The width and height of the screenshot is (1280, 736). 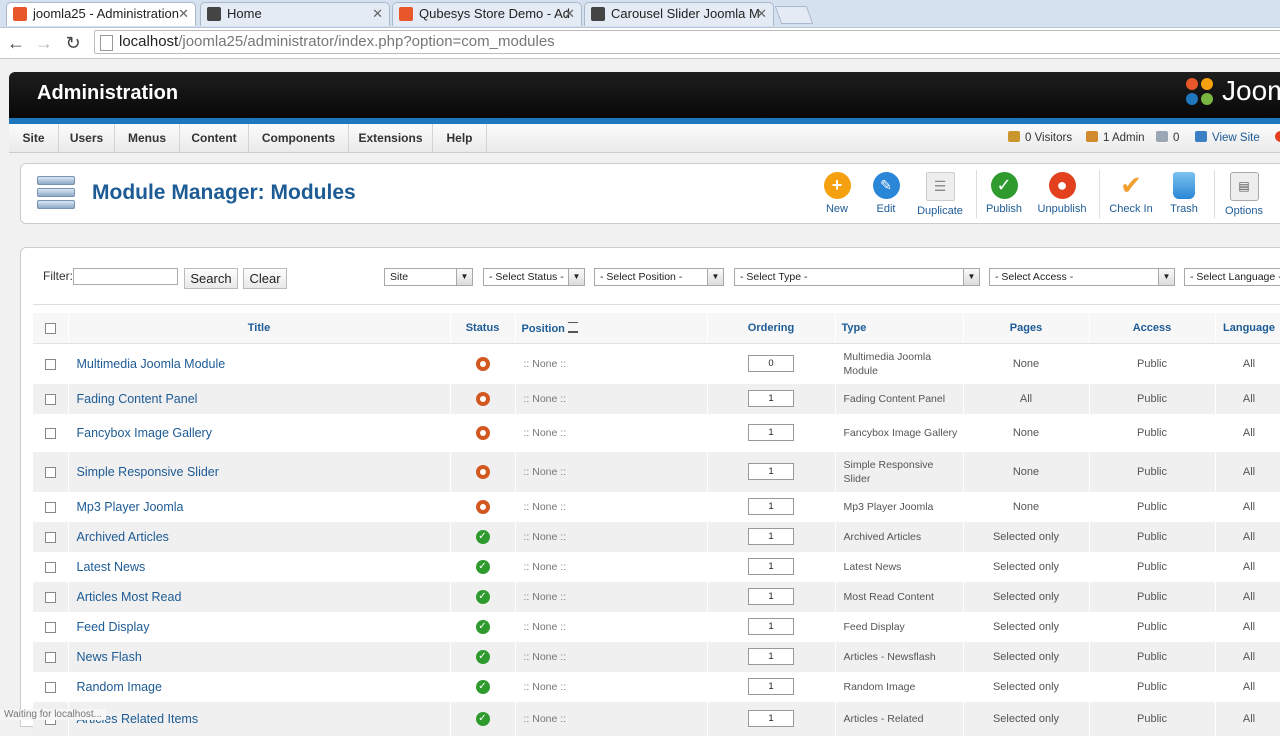 What do you see at coordinates (259, 363) in the screenshot?
I see `module-title-link: Multimedia Joomla Module` at bounding box center [259, 363].